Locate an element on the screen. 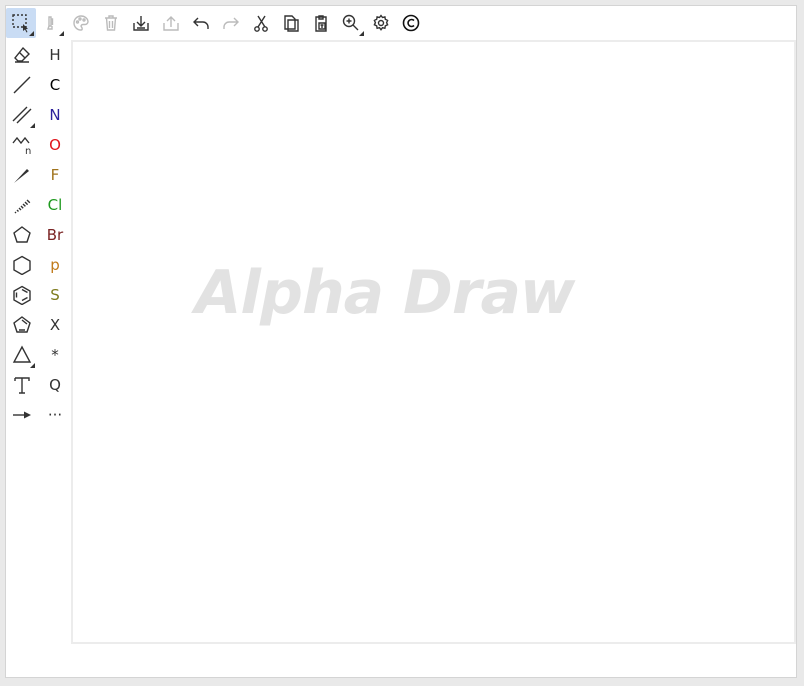 Image resolution: width=804 pixels, height=686 pixels. top-toolbar is located at coordinates (401, 23).